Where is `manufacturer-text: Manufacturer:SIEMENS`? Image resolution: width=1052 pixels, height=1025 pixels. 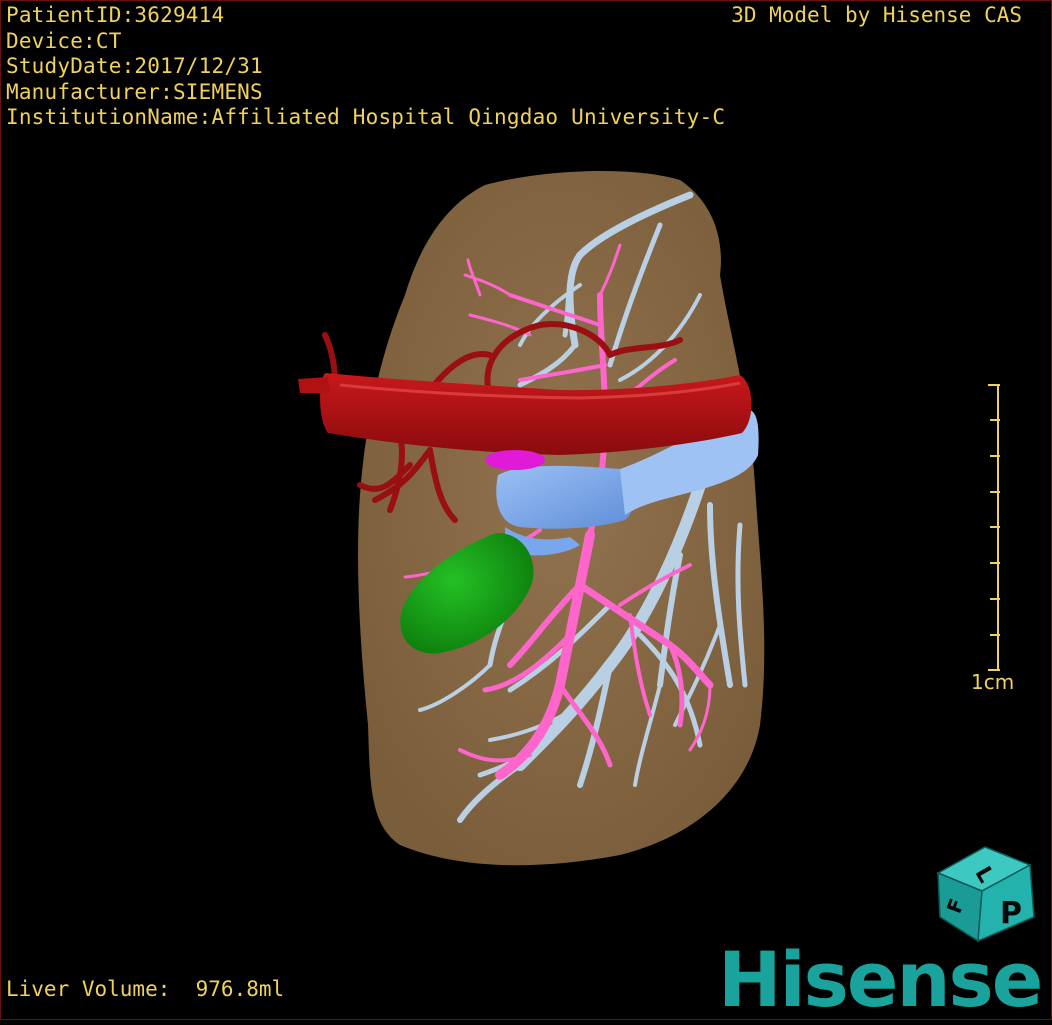
manufacturer-text: Manufacturer:SIEMENS is located at coordinates (134, 91).